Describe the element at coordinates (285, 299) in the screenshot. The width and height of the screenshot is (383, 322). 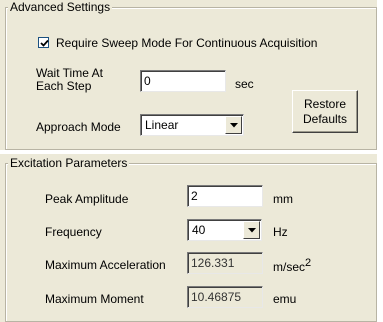
I see `max-moment-unit: emu` at that location.